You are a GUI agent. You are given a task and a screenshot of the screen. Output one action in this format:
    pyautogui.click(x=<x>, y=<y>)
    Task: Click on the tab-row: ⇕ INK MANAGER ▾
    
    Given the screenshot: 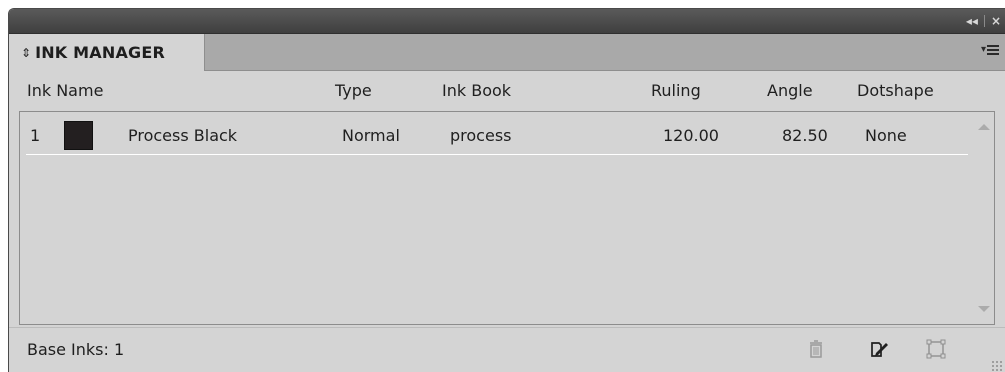 What is the action you would take?
    pyautogui.click(x=507, y=52)
    